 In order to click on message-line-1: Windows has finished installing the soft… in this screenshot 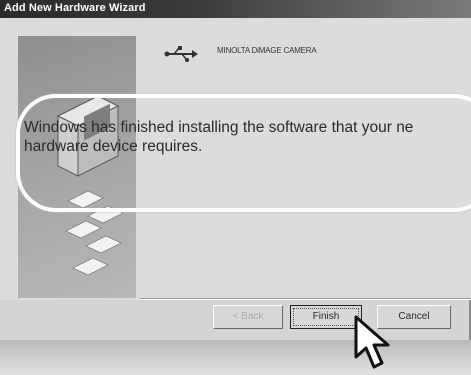, I will do `click(219, 127)`.